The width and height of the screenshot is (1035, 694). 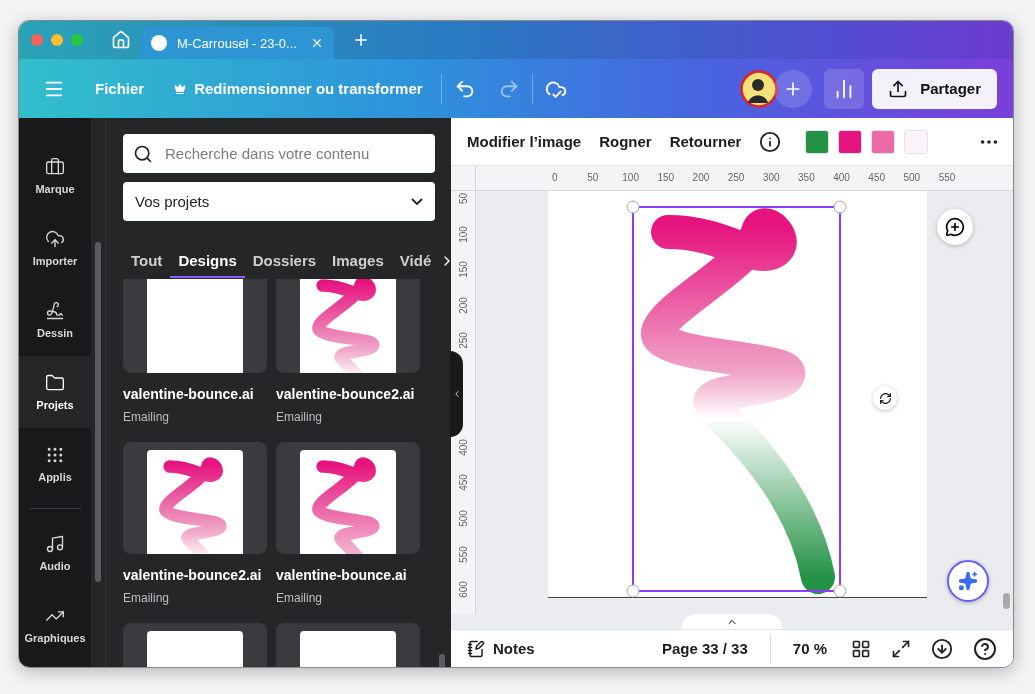 I want to click on sidebar-item: Importer, so click(x=55, y=248).